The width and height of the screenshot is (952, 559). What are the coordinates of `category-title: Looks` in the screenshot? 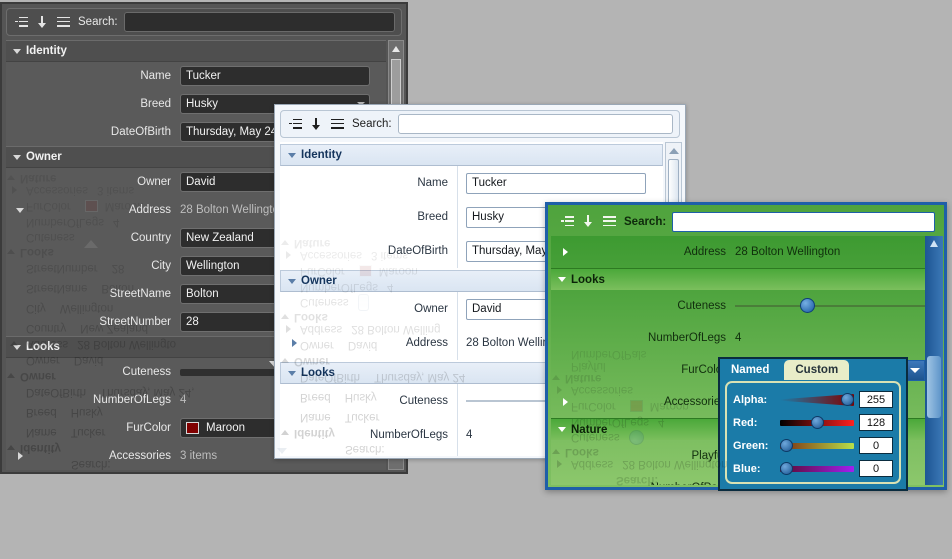 It's located at (43, 347).